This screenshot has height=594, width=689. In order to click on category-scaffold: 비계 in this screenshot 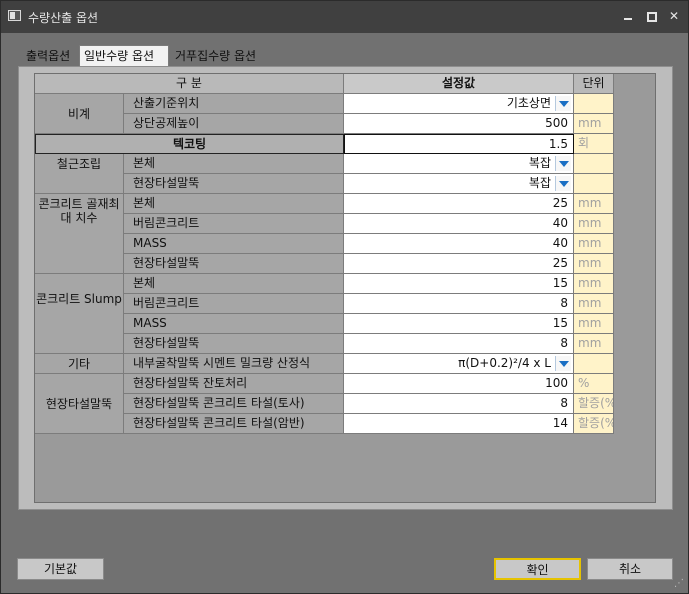, I will do `click(79, 114)`.